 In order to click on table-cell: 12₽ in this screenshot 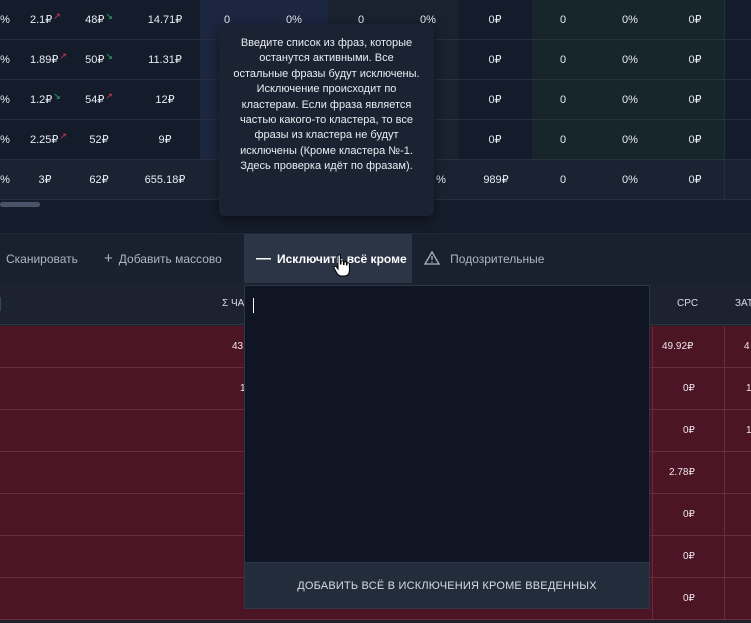, I will do `click(165, 100)`.